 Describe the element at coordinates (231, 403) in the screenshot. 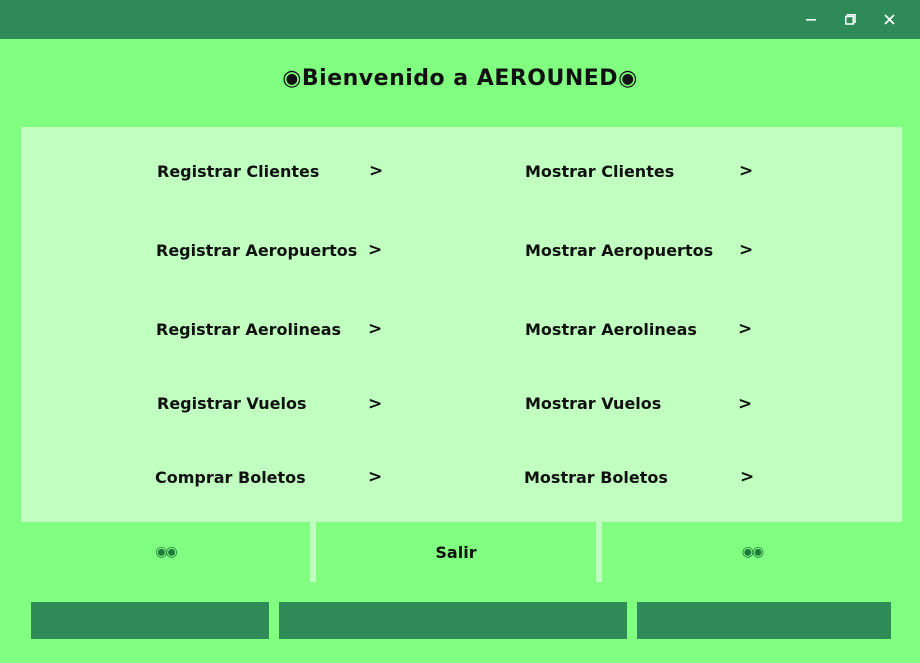

I see `register-flights-button: Registrar Vuelos` at that location.